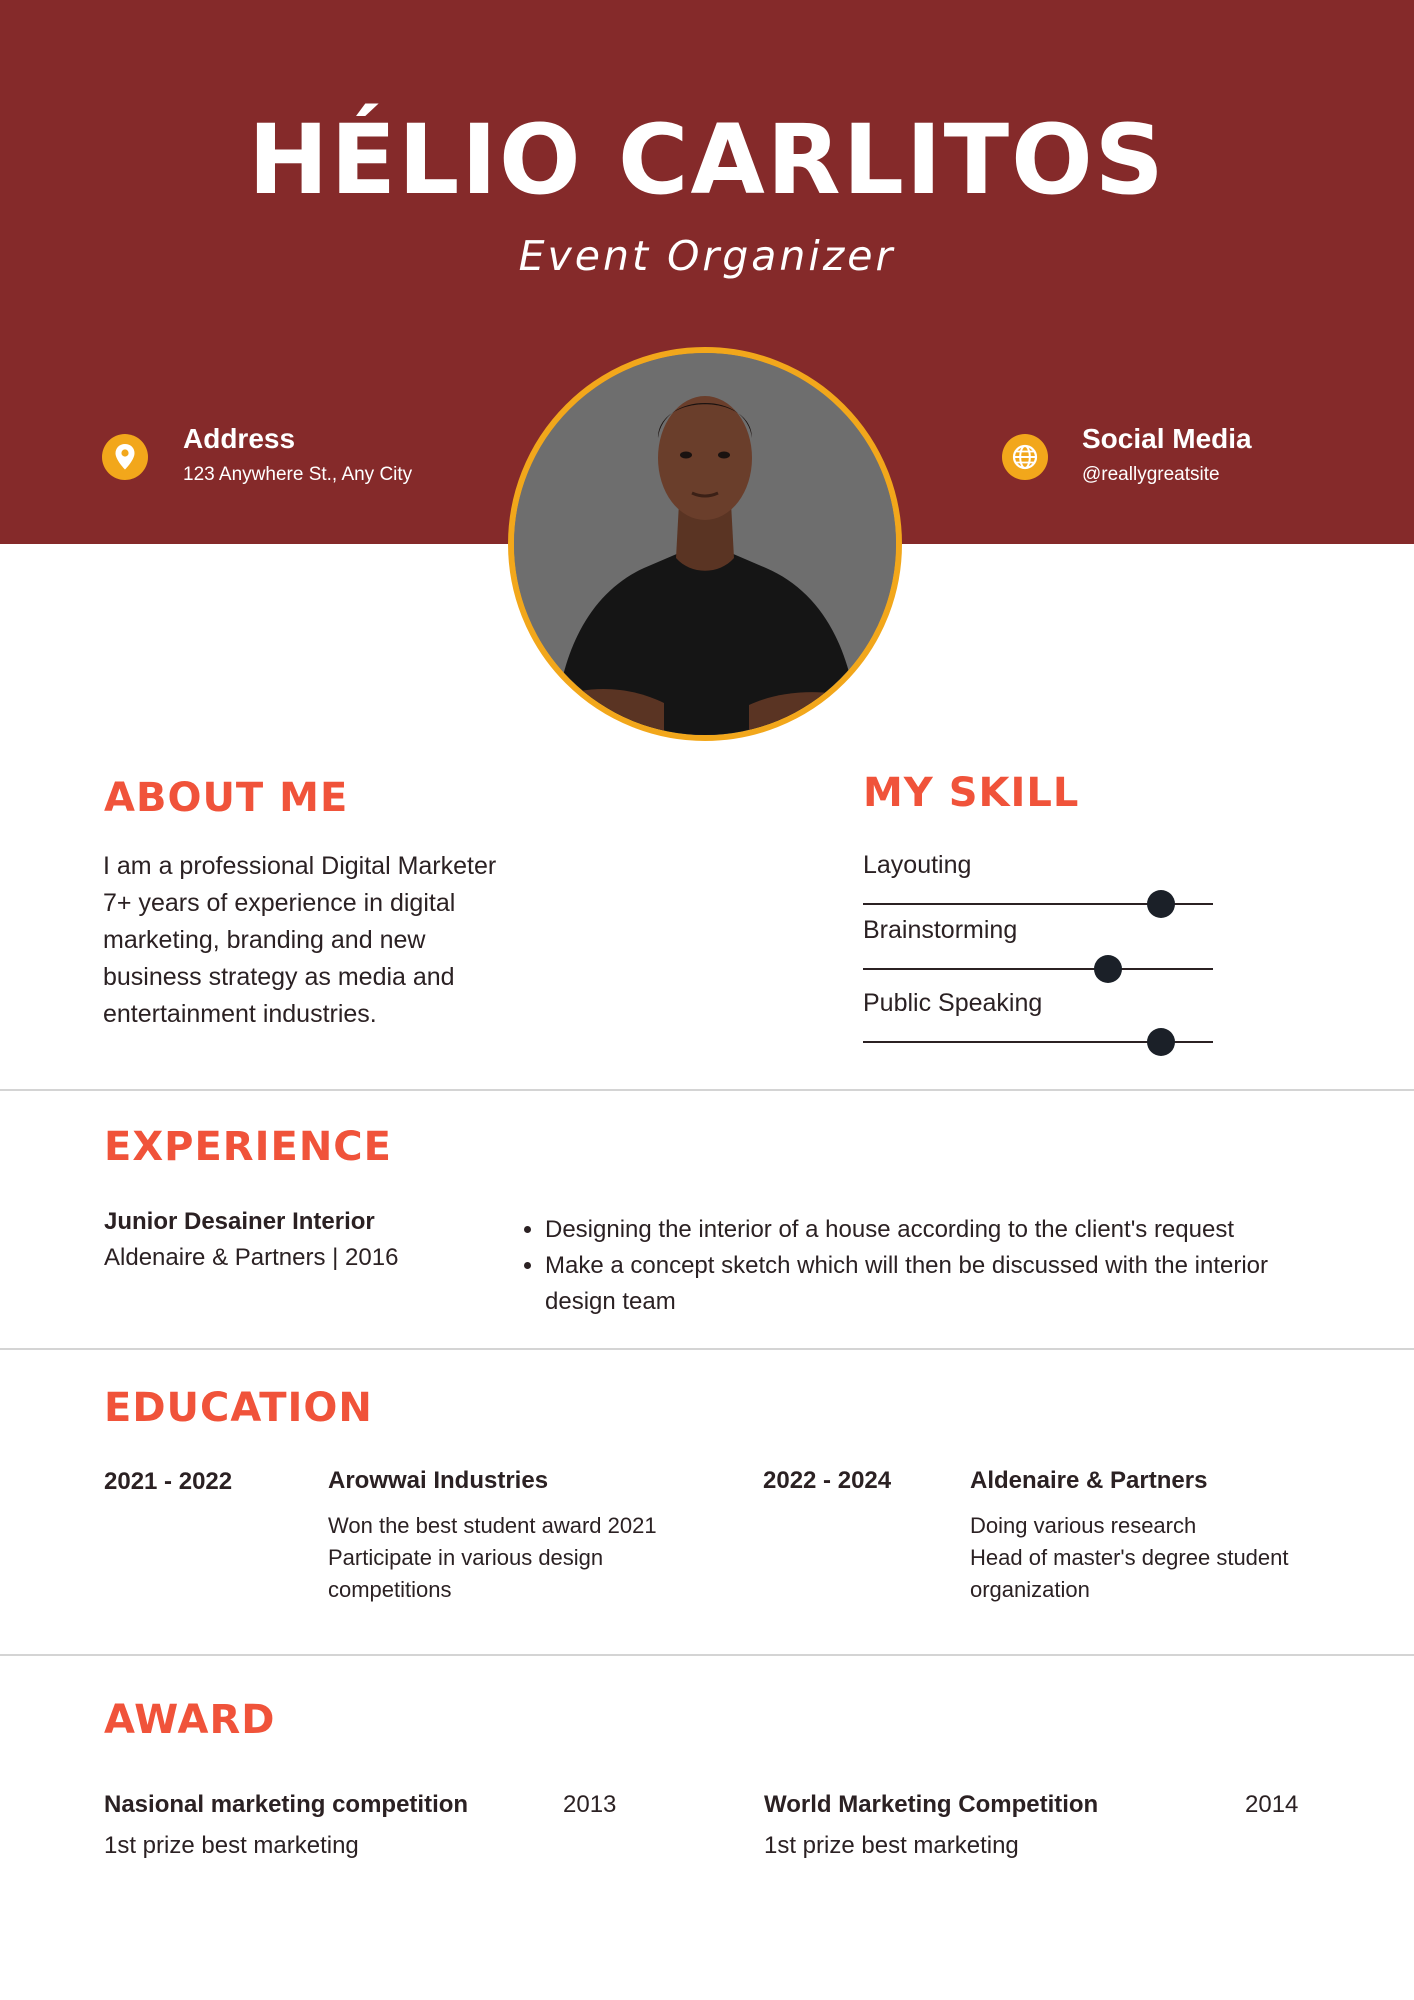 The image size is (1414, 2000). I want to click on about-line: entertainment industries., so click(240, 1014).